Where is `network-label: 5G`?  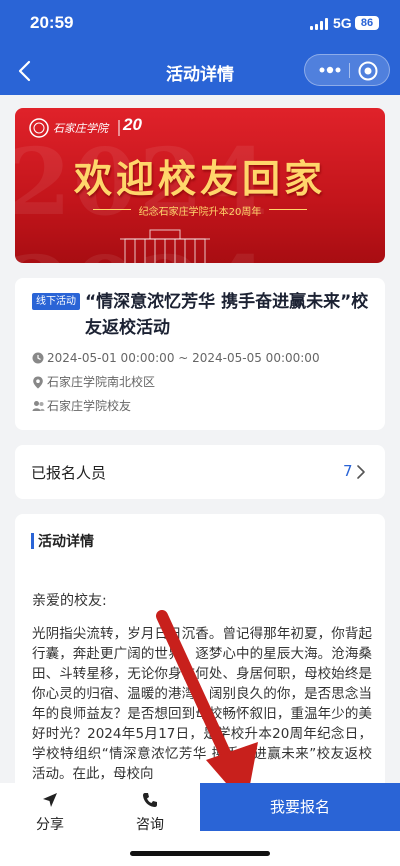 network-label: 5G is located at coordinates (342, 23).